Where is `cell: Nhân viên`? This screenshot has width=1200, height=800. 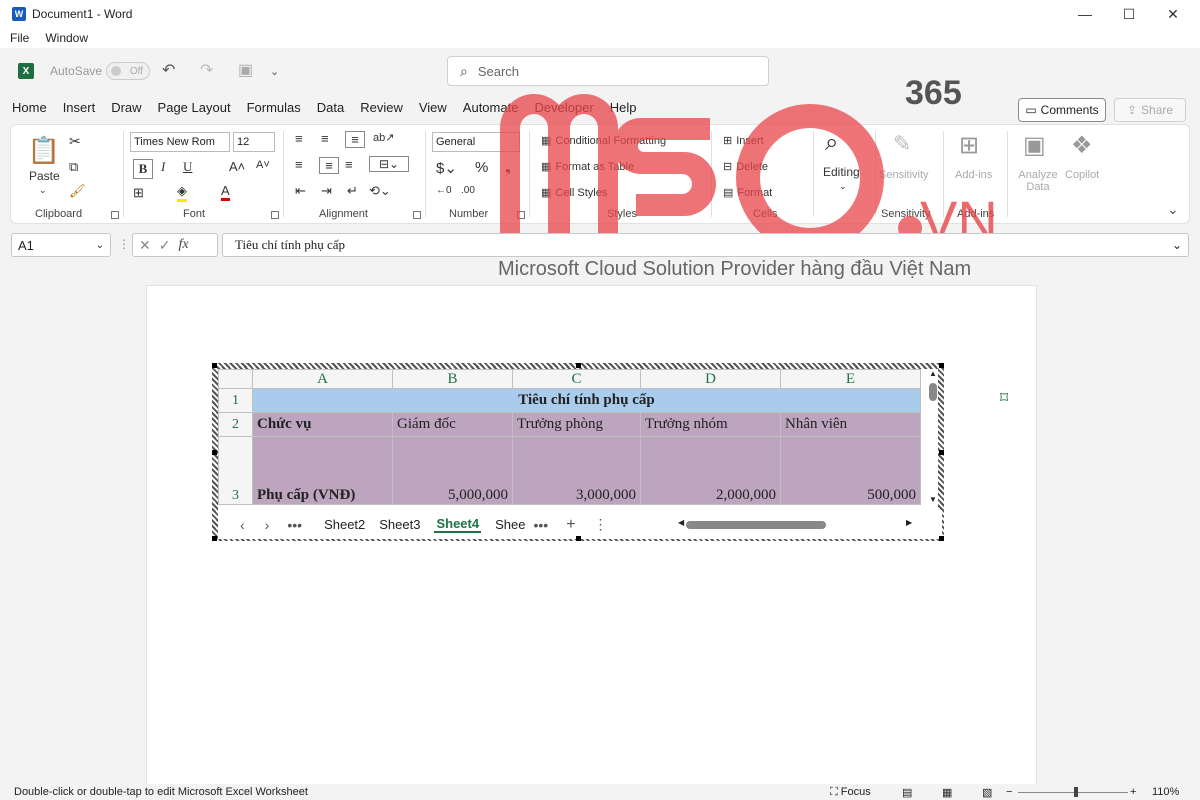
cell: Nhân viên is located at coordinates (850, 424).